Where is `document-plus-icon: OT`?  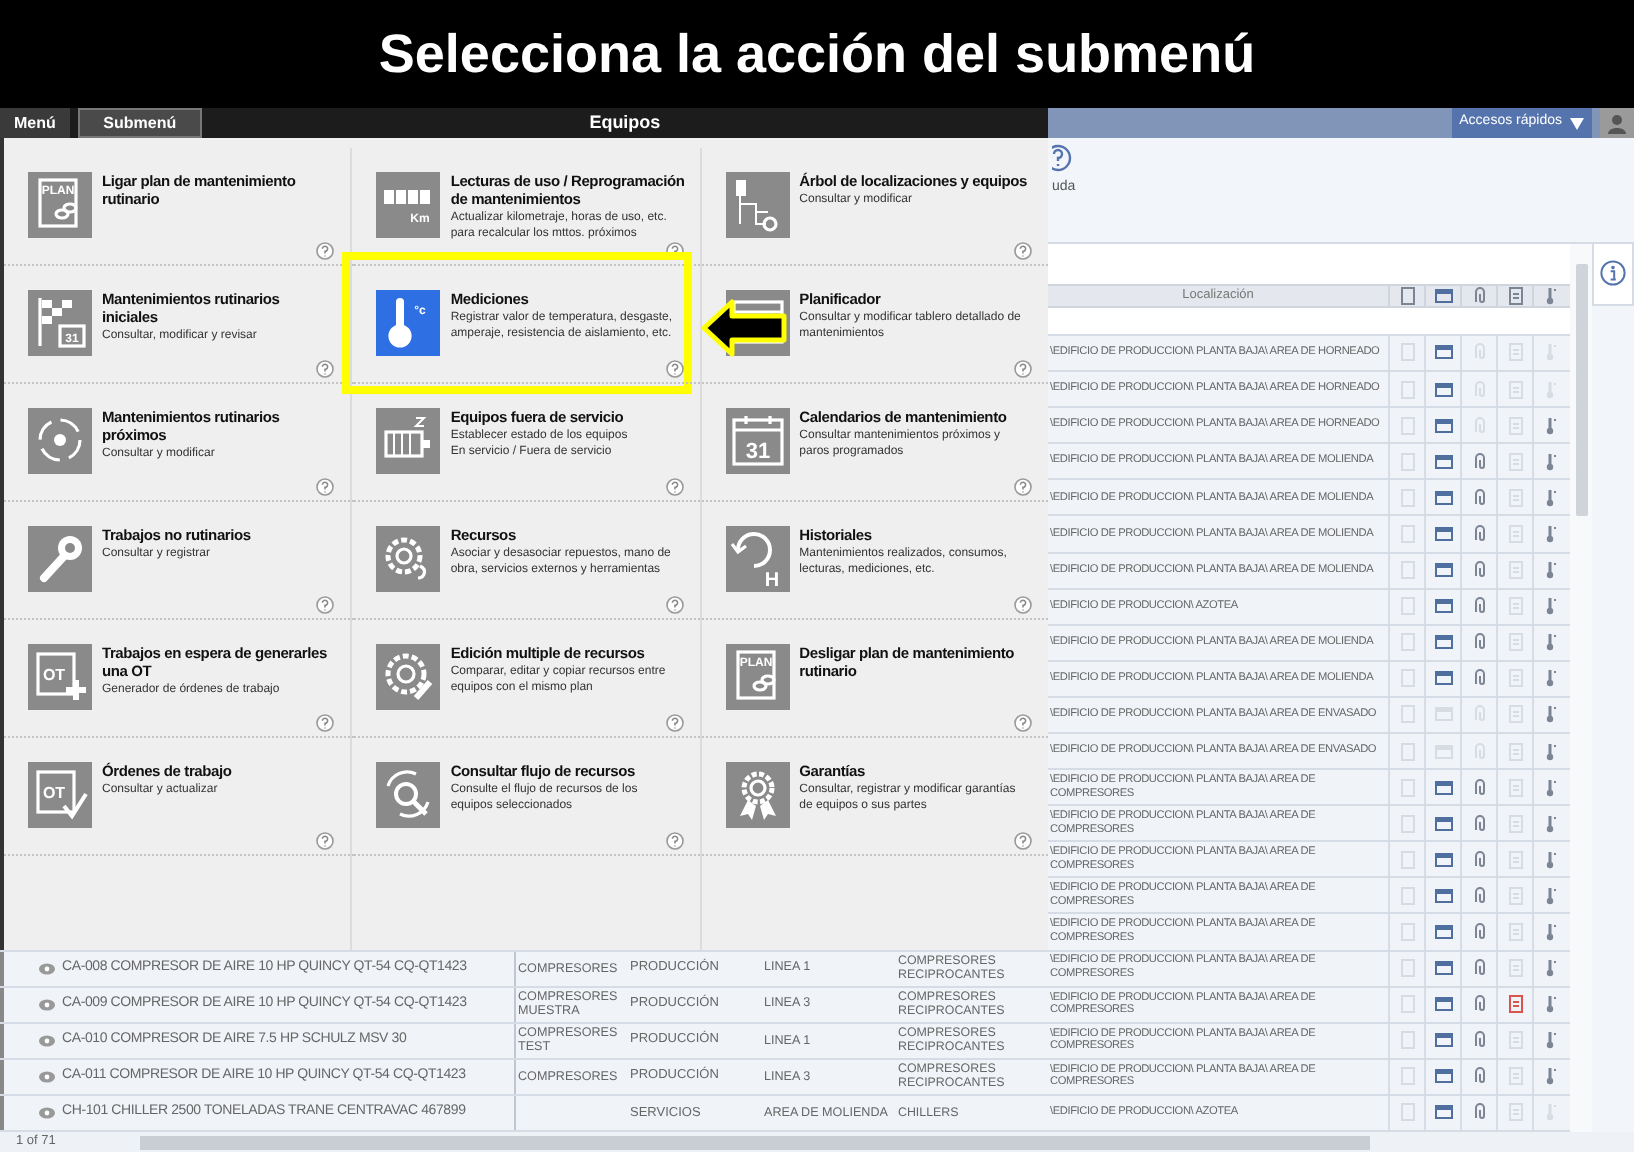 document-plus-icon: OT is located at coordinates (60, 676).